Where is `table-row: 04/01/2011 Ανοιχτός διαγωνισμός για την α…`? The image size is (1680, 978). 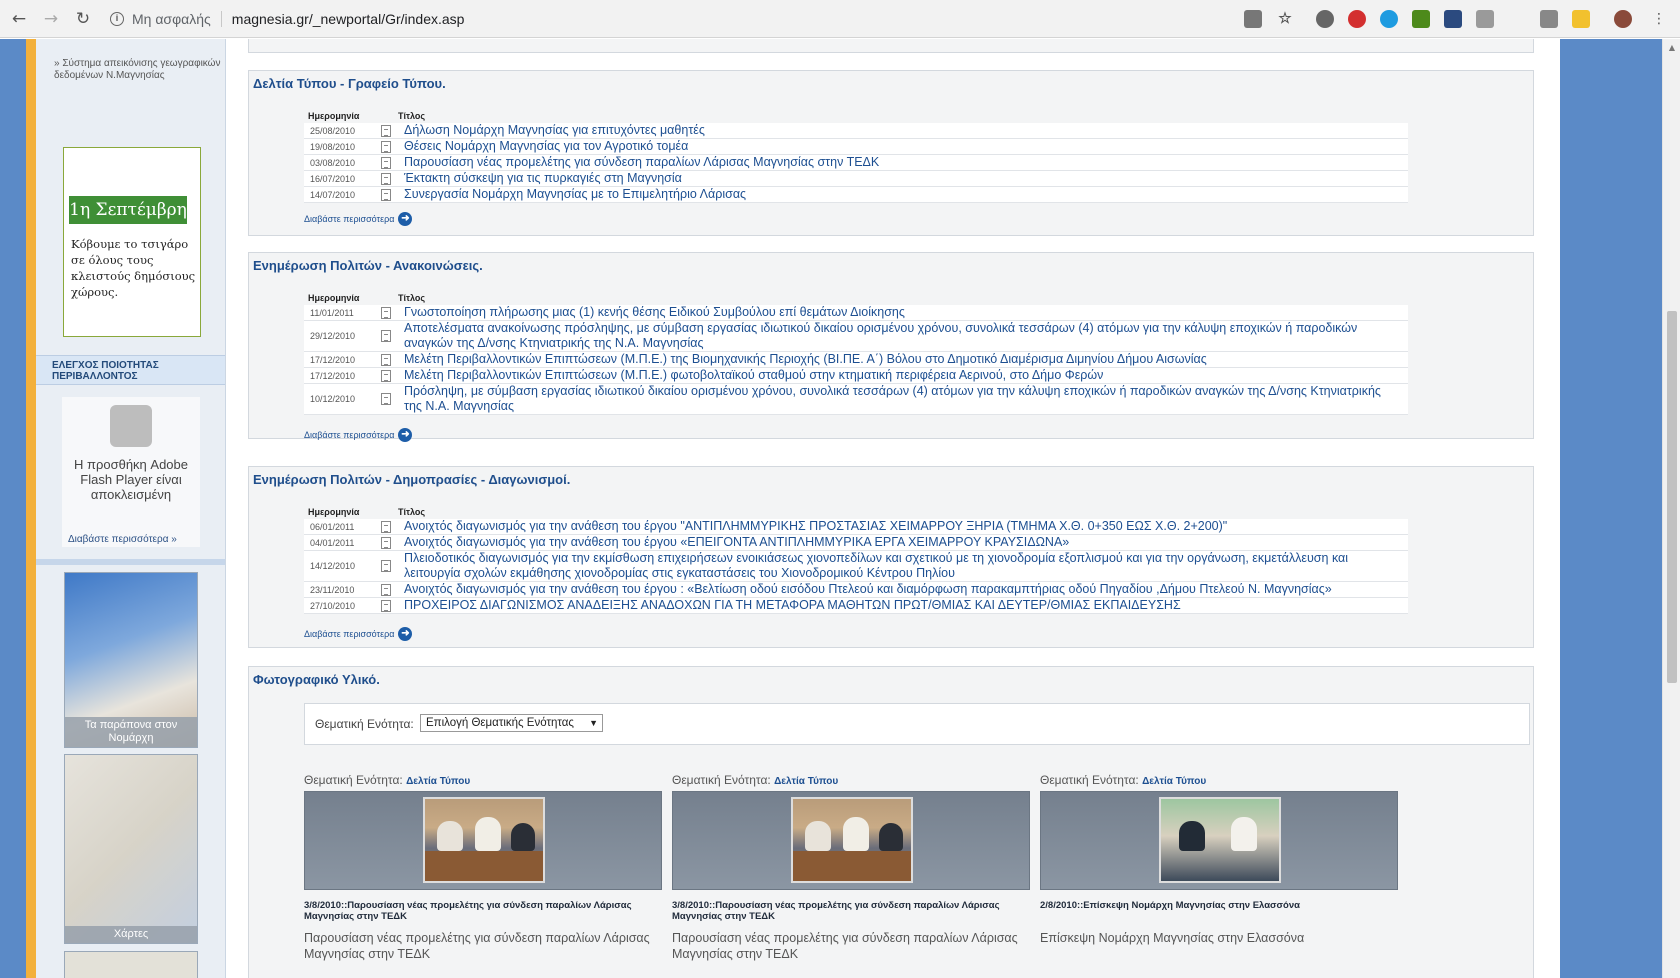
table-row: 04/01/2011 Ανοιχτός διαγωνισμός για την α… is located at coordinates (856, 543).